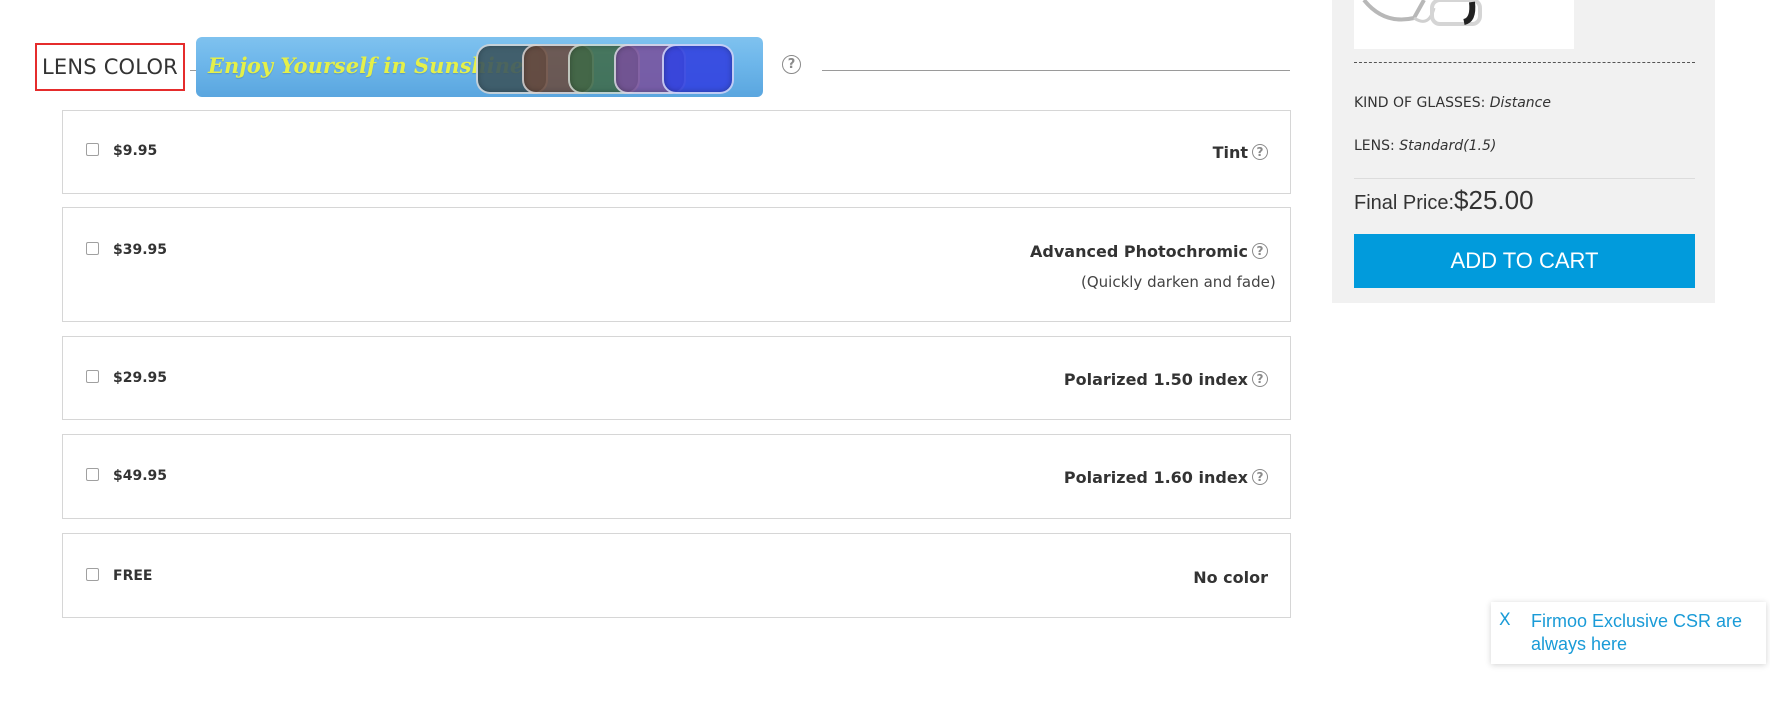  Describe the element at coordinates (1524, 62) in the screenshot. I see `summary-divider-dashed` at that location.